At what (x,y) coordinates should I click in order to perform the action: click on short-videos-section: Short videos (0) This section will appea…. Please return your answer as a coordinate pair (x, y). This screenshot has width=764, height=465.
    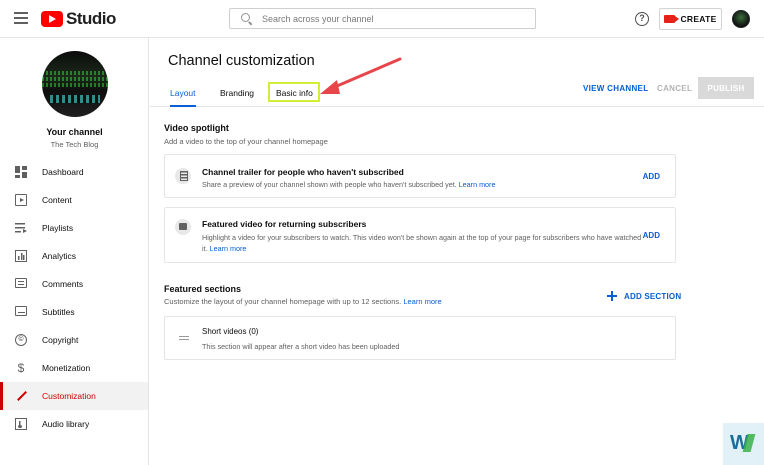
    Looking at the image, I should click on (420, 338).